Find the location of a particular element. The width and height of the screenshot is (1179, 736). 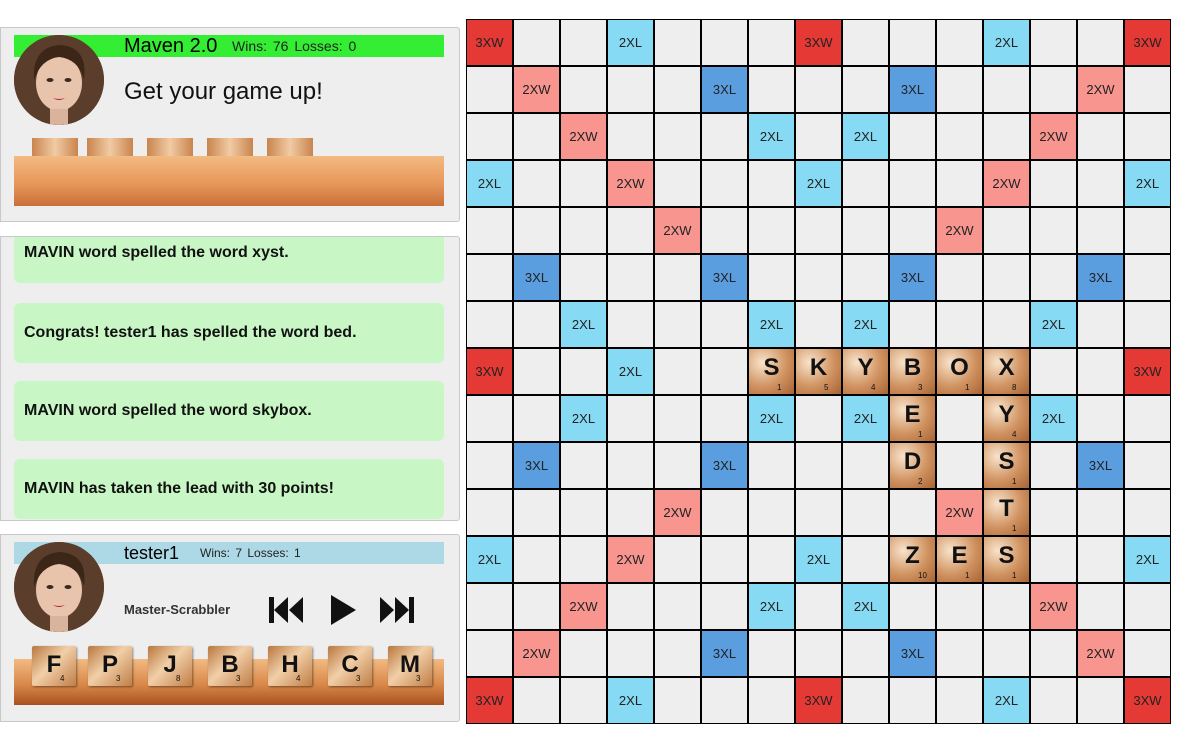

rack-tile: H4 is located at coordinates (290, 666).